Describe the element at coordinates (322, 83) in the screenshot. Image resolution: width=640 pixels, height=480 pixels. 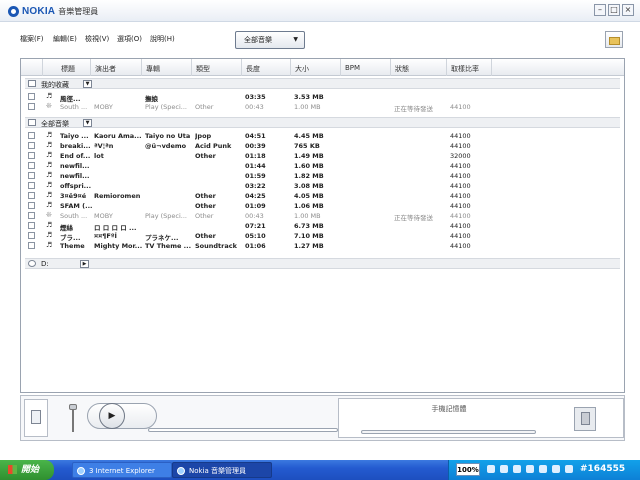
I see `group-favorites: 我的收藏 ▼` at that location.